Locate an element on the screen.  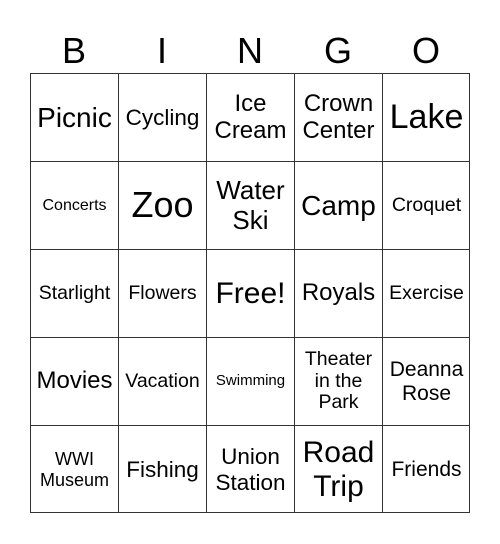
bingo-cell: Zoo is located at coordinates (162, 205).